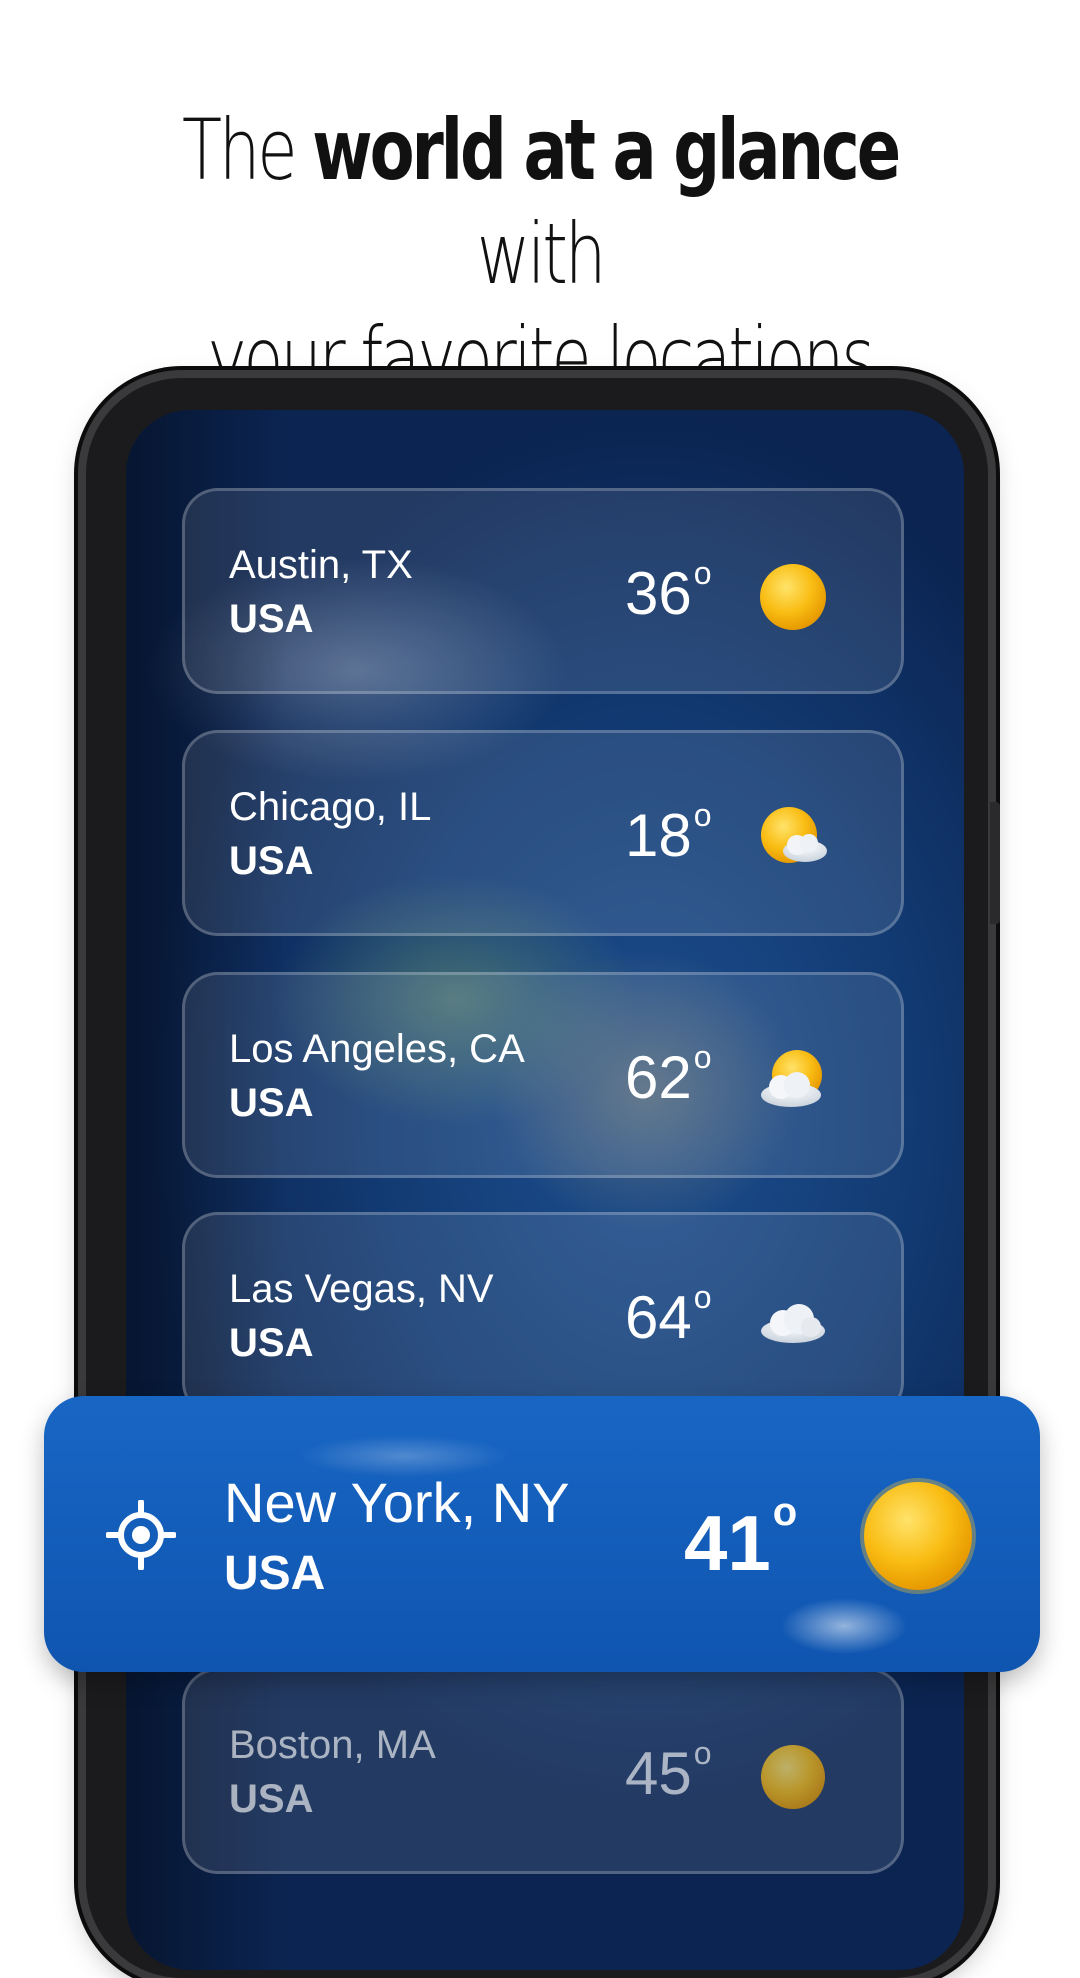 The width and height of the screenshot is (1080, 1978). Describe the element at coordinates (995, 863) in the screenshot. I see `phone-side-button` at that location.